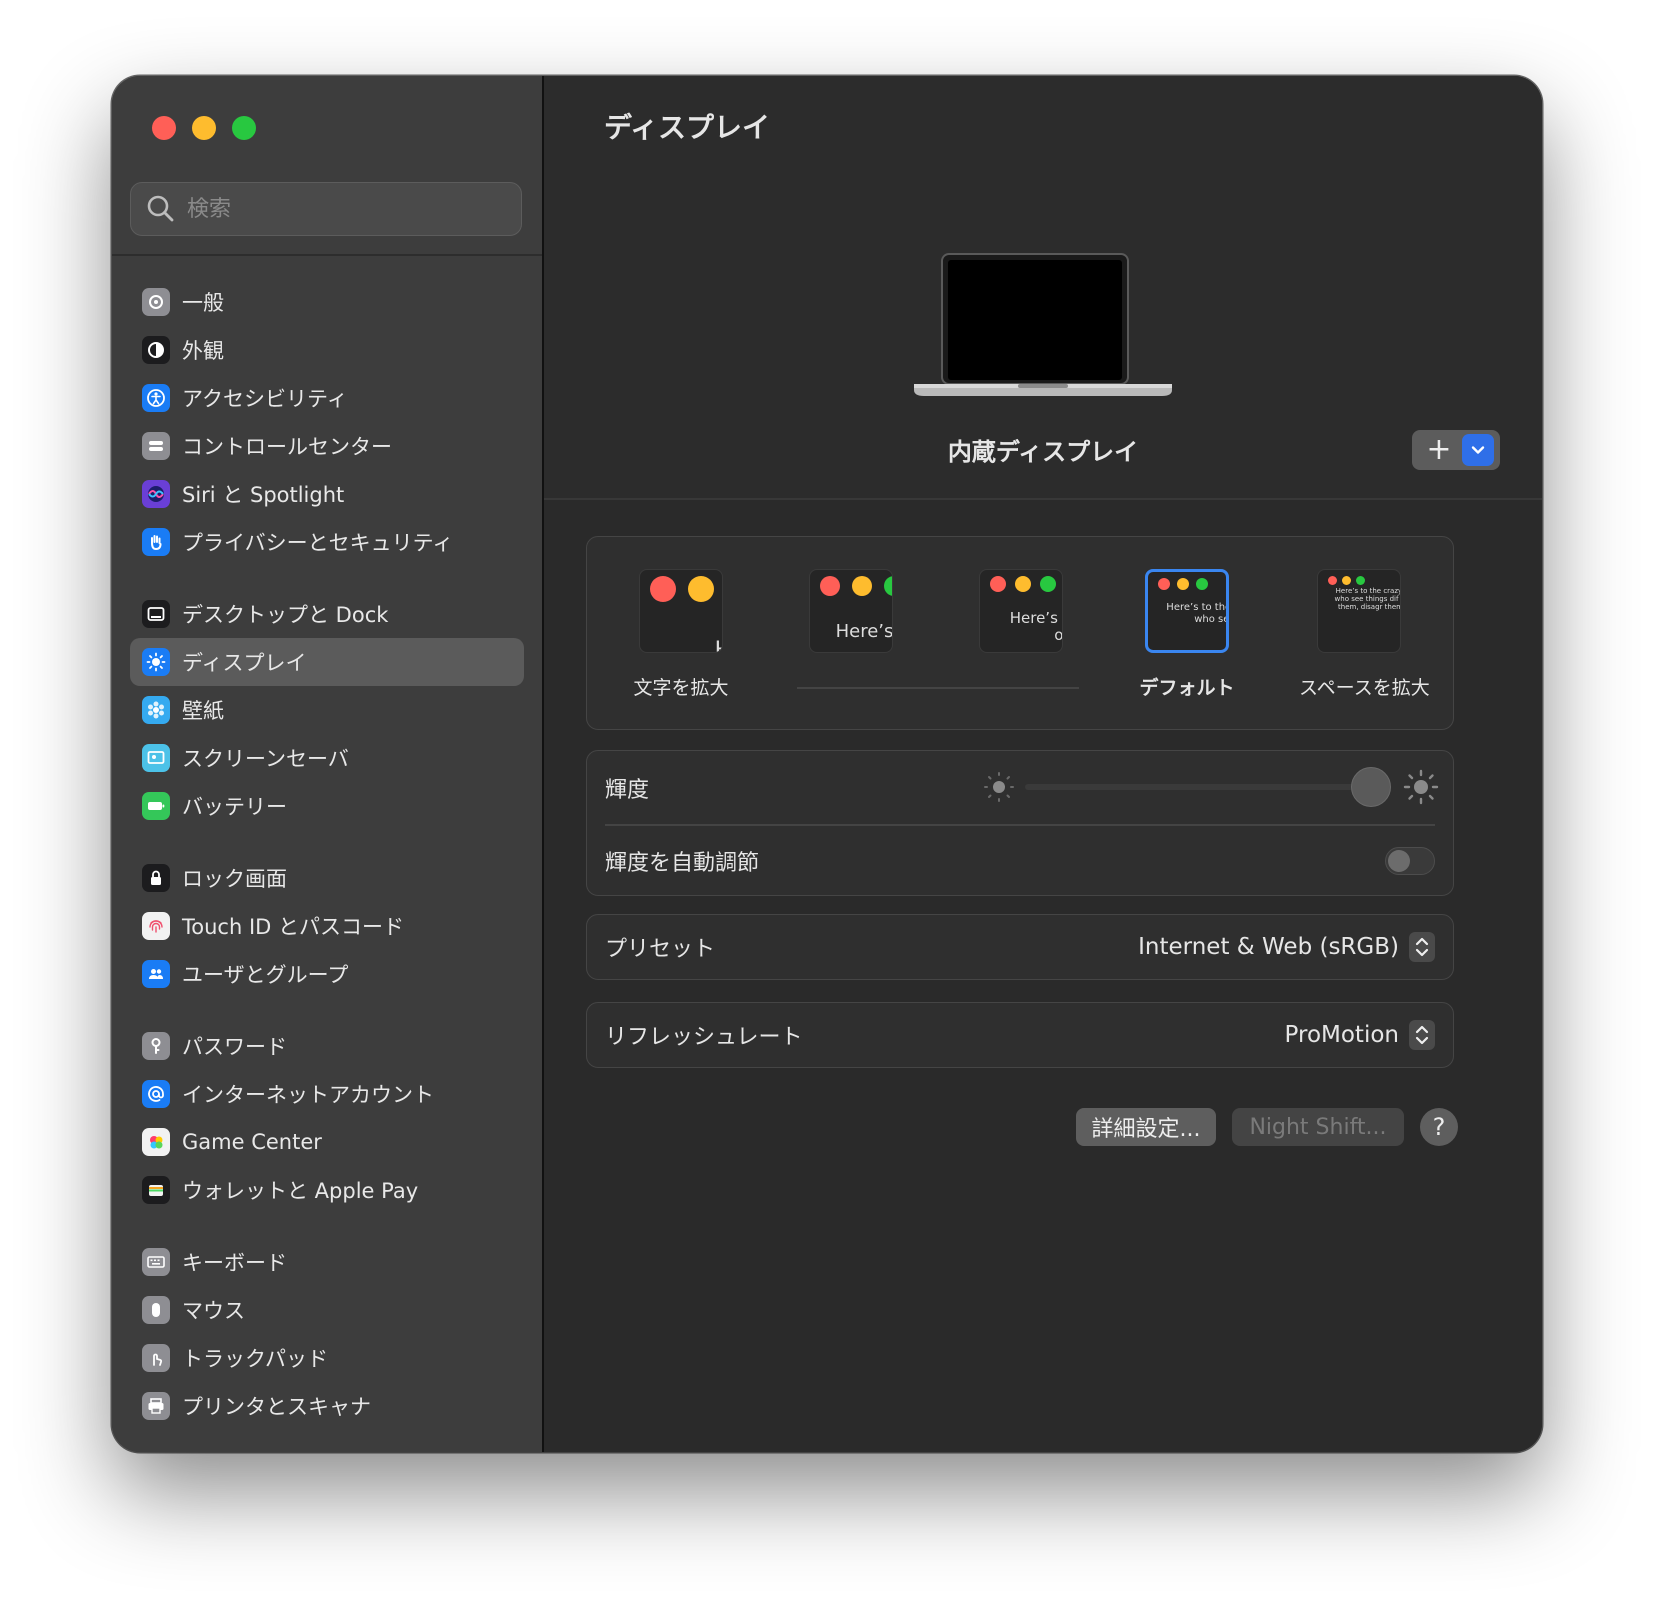 Image resolution: width=1654 pixels, height=1602 pixels. Describe the element at coordinates (156, 1406) in the screenshot. I see `printer-icon` at that location.